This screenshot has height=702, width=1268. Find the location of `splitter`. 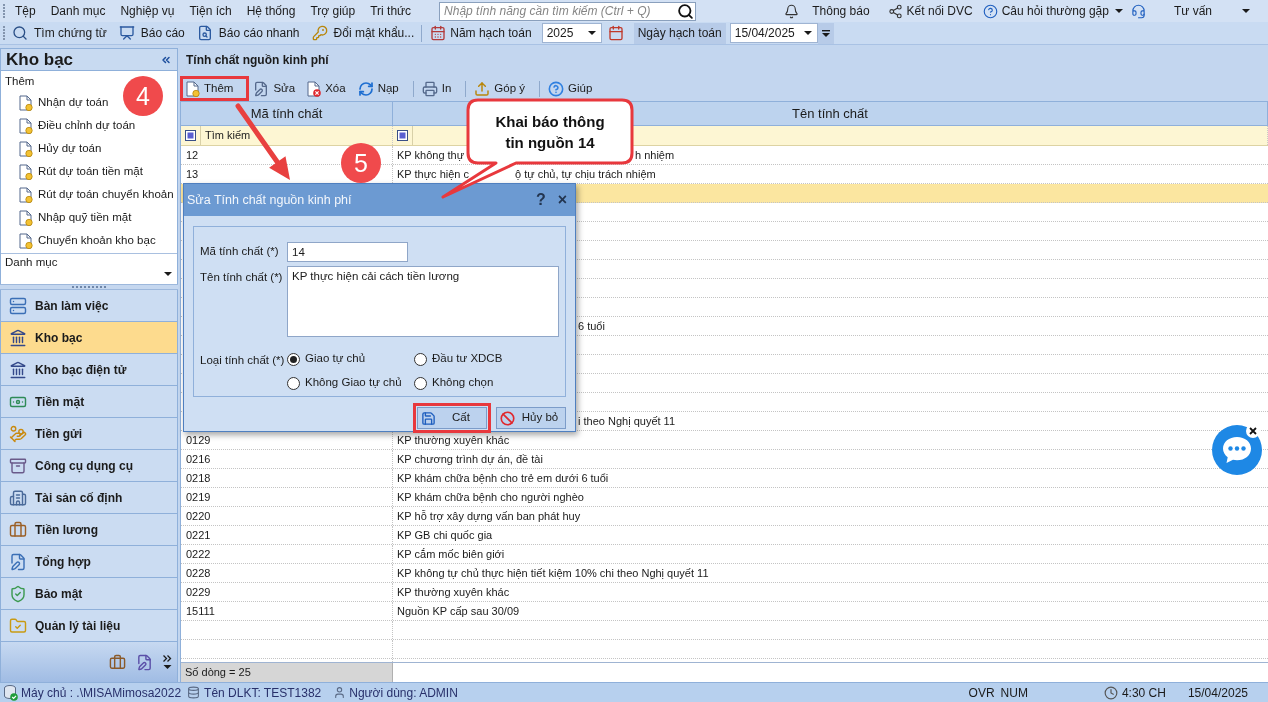

splitter is located at coordinates (89, 287).